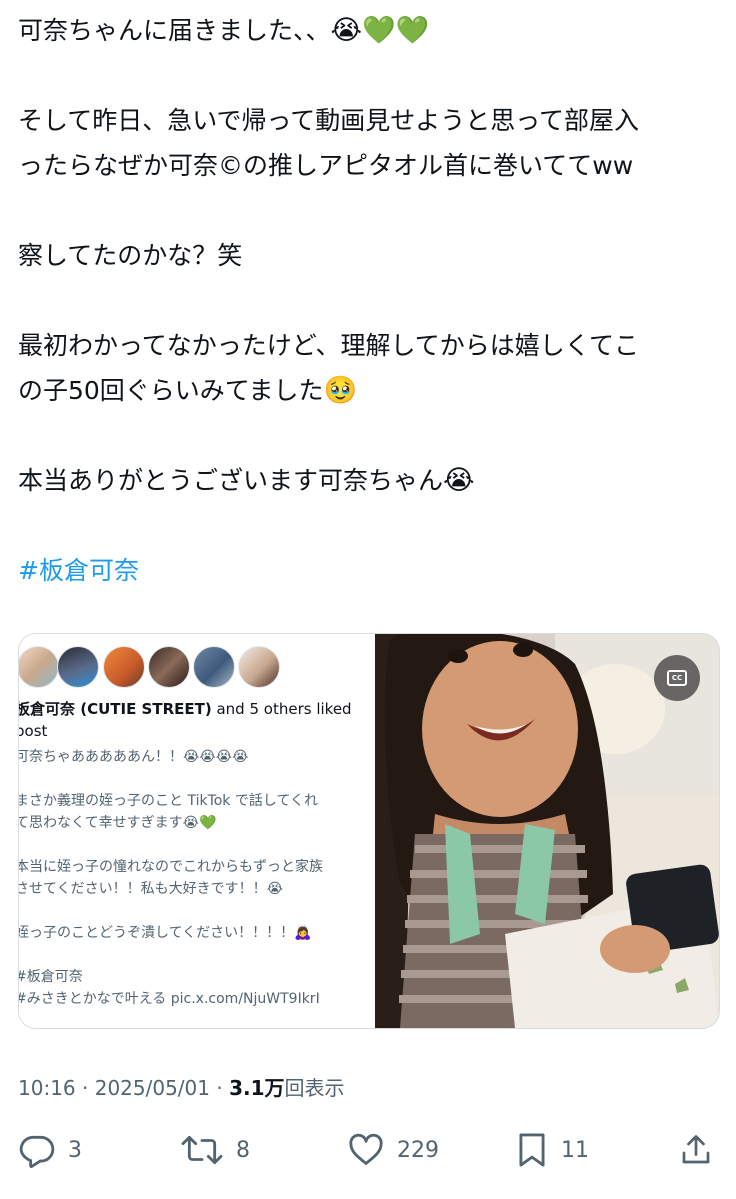 This screenshot has width=736, height=1199. Describe the element at coordinates (552, 1150) in the screenshot. I see `bookmark-button: 11` at that location.